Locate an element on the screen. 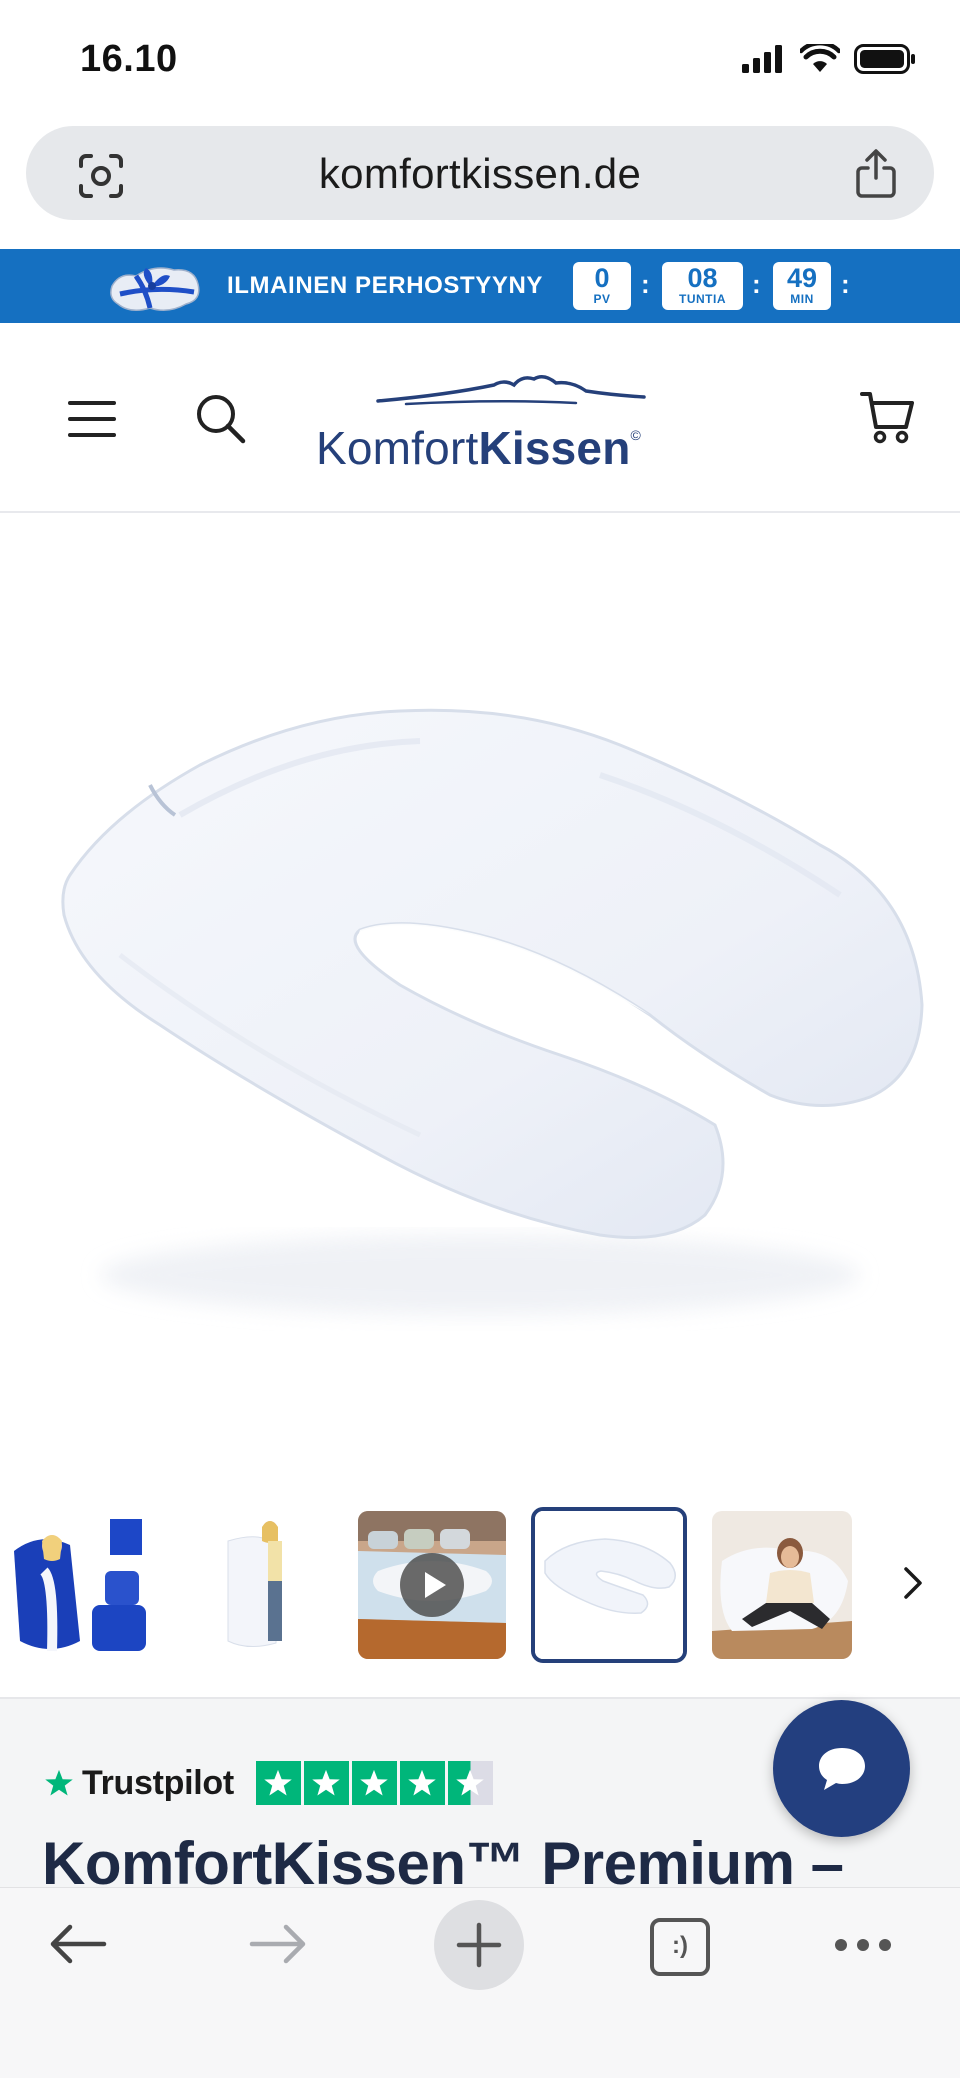 This screenshot has height=2078, width=960. countdown-minutes-value: 49 is located at coordinates (802, 278).